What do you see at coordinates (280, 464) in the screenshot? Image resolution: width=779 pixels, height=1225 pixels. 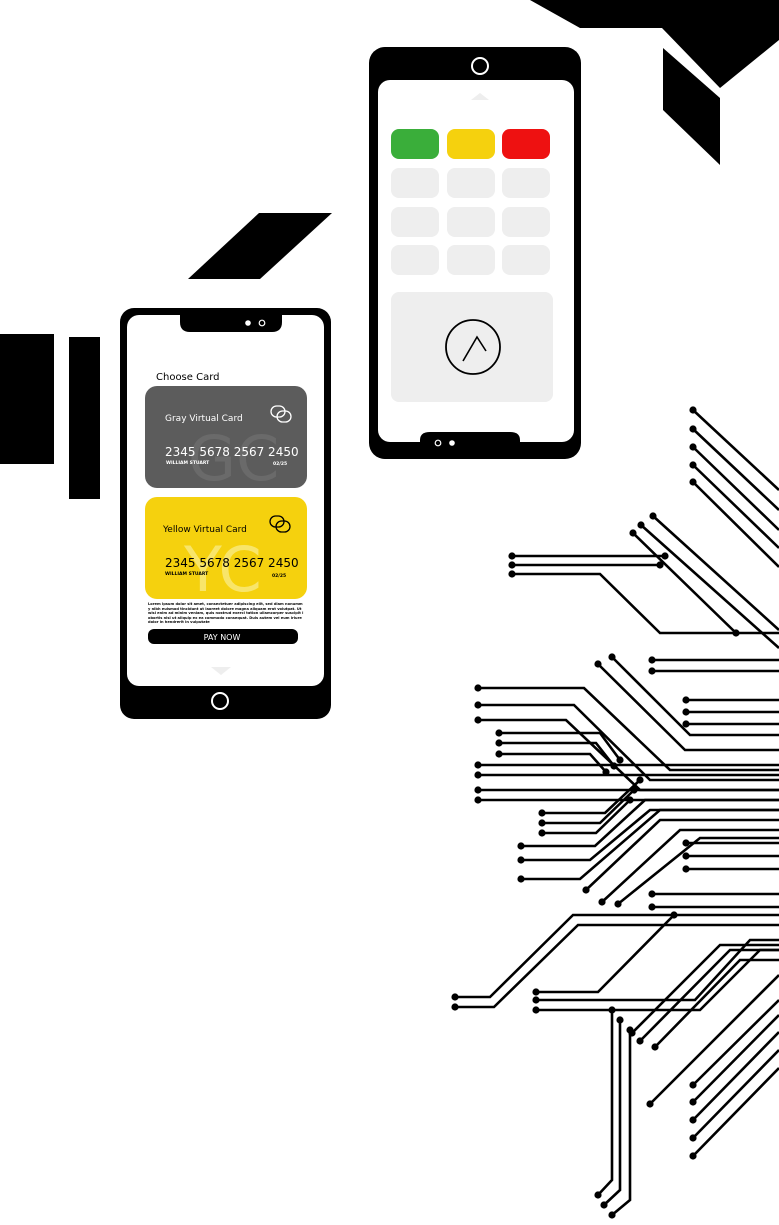 I see `card-expiry: 02/25` at bounding box center [280, 464].